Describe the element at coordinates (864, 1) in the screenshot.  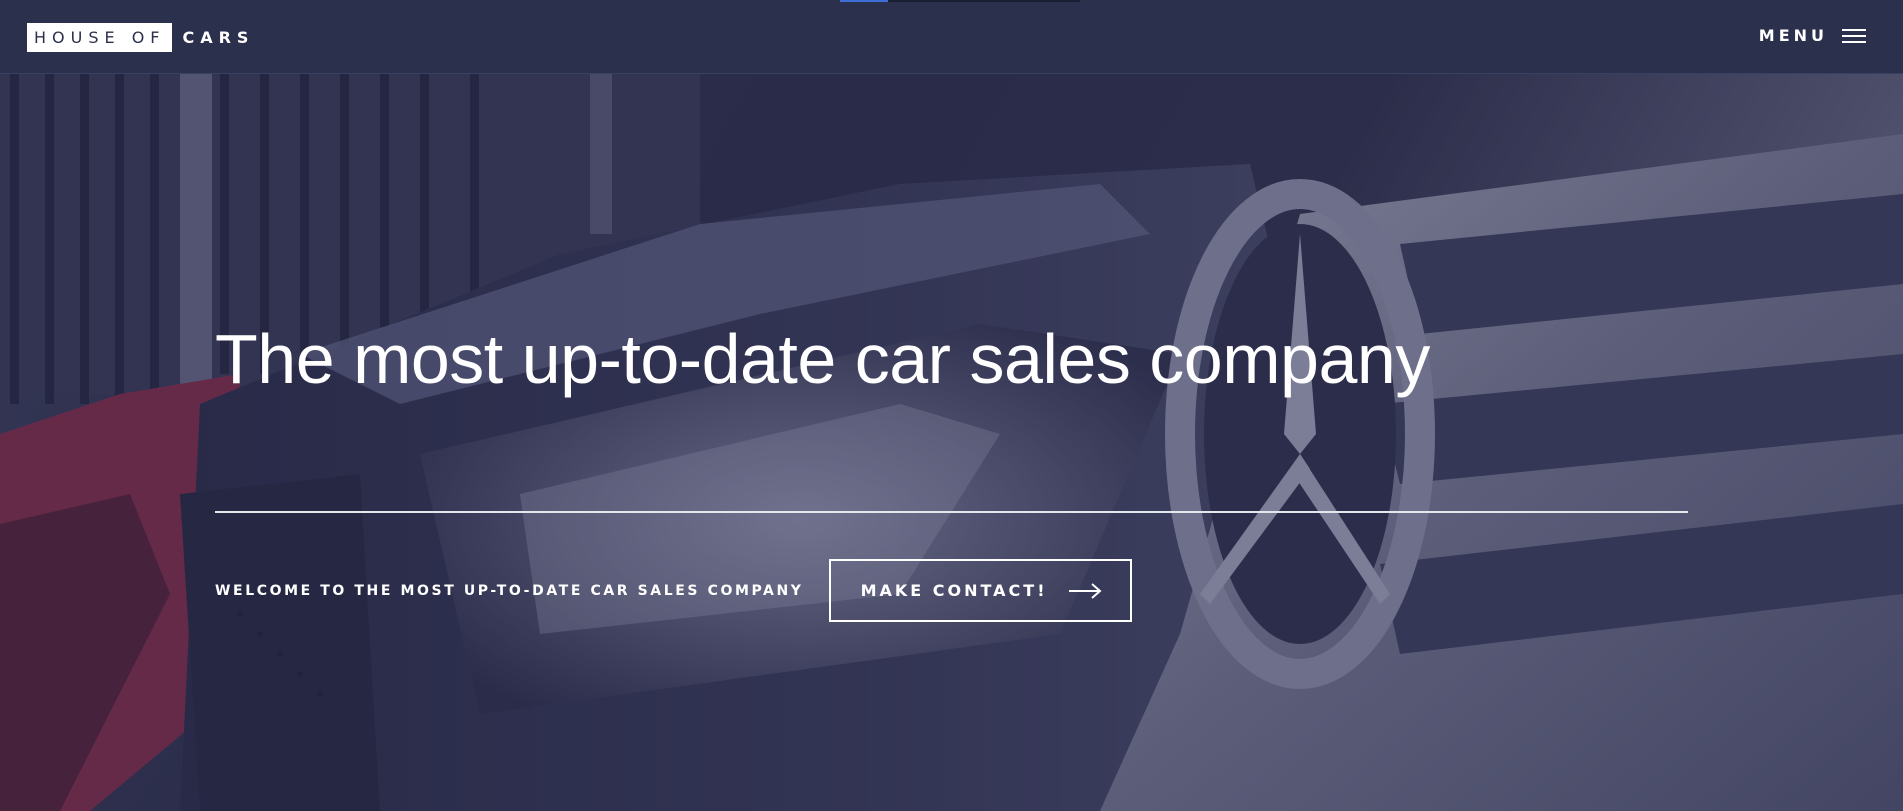
I see `header-progress-active` at that location.